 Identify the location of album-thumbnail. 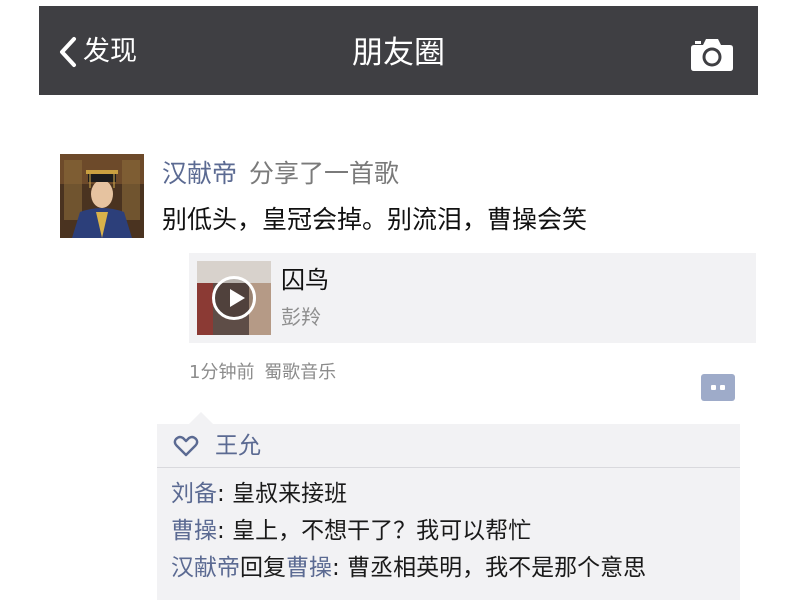
(234, 298).